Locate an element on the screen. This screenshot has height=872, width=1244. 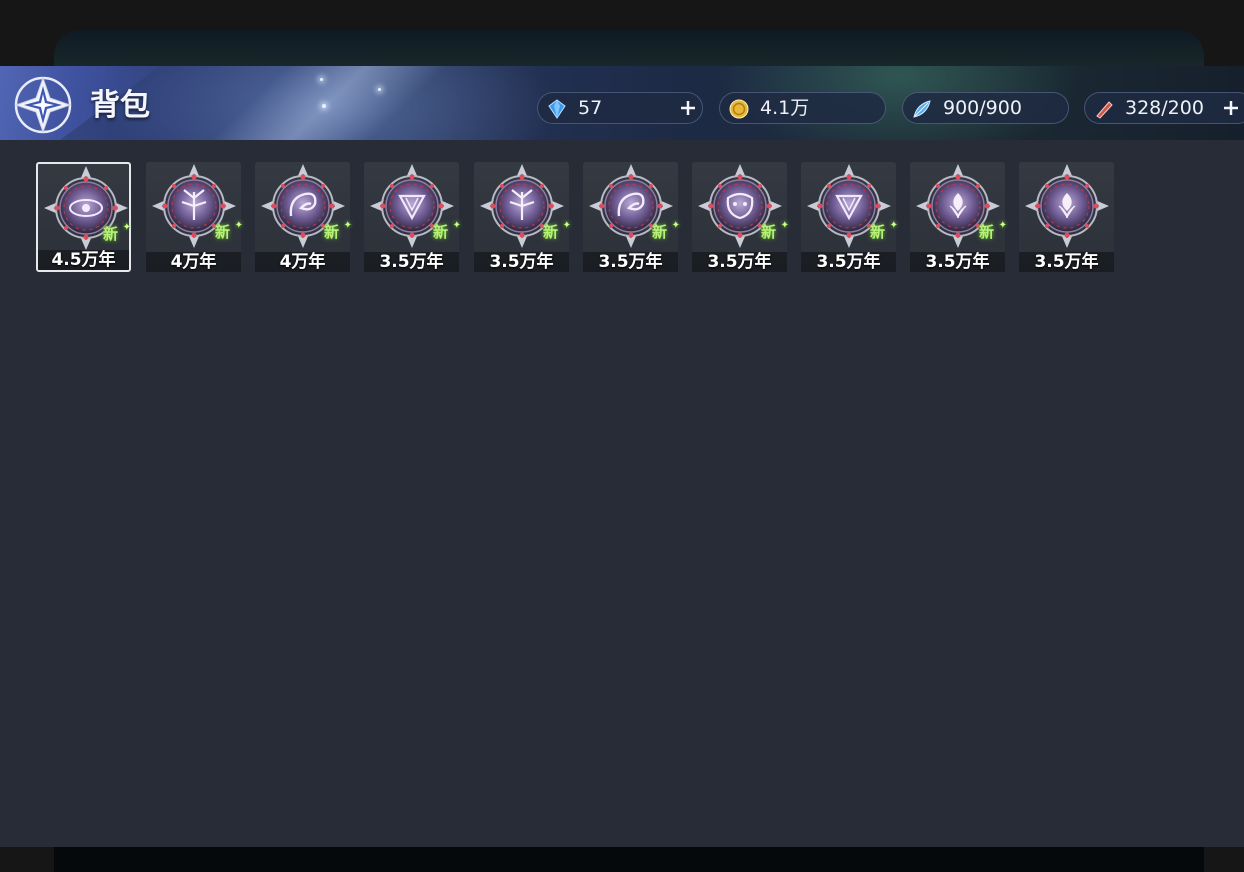
blue-feather-icon is located at coordinates (922, 109).